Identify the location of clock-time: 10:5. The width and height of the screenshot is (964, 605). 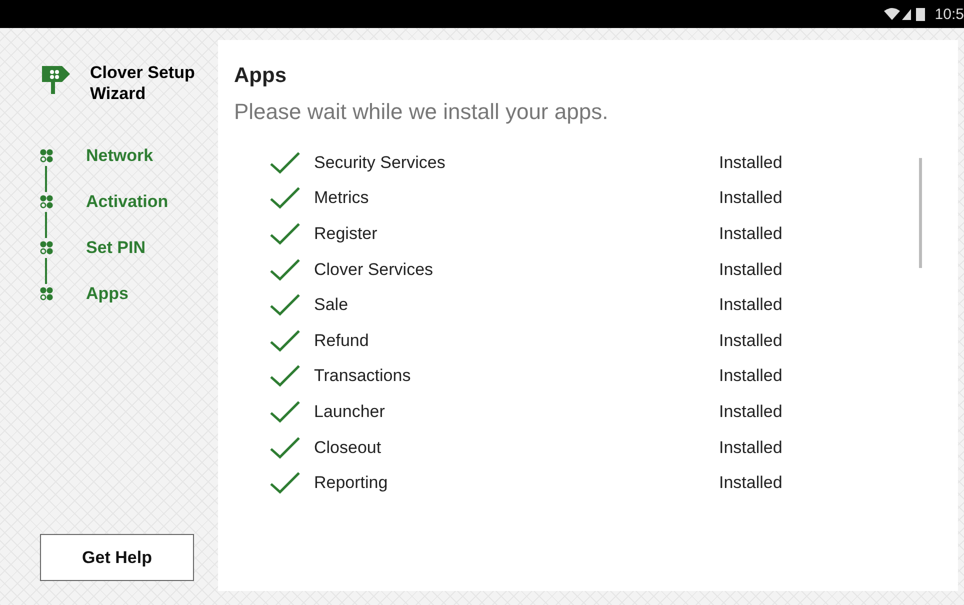
(949, 14).